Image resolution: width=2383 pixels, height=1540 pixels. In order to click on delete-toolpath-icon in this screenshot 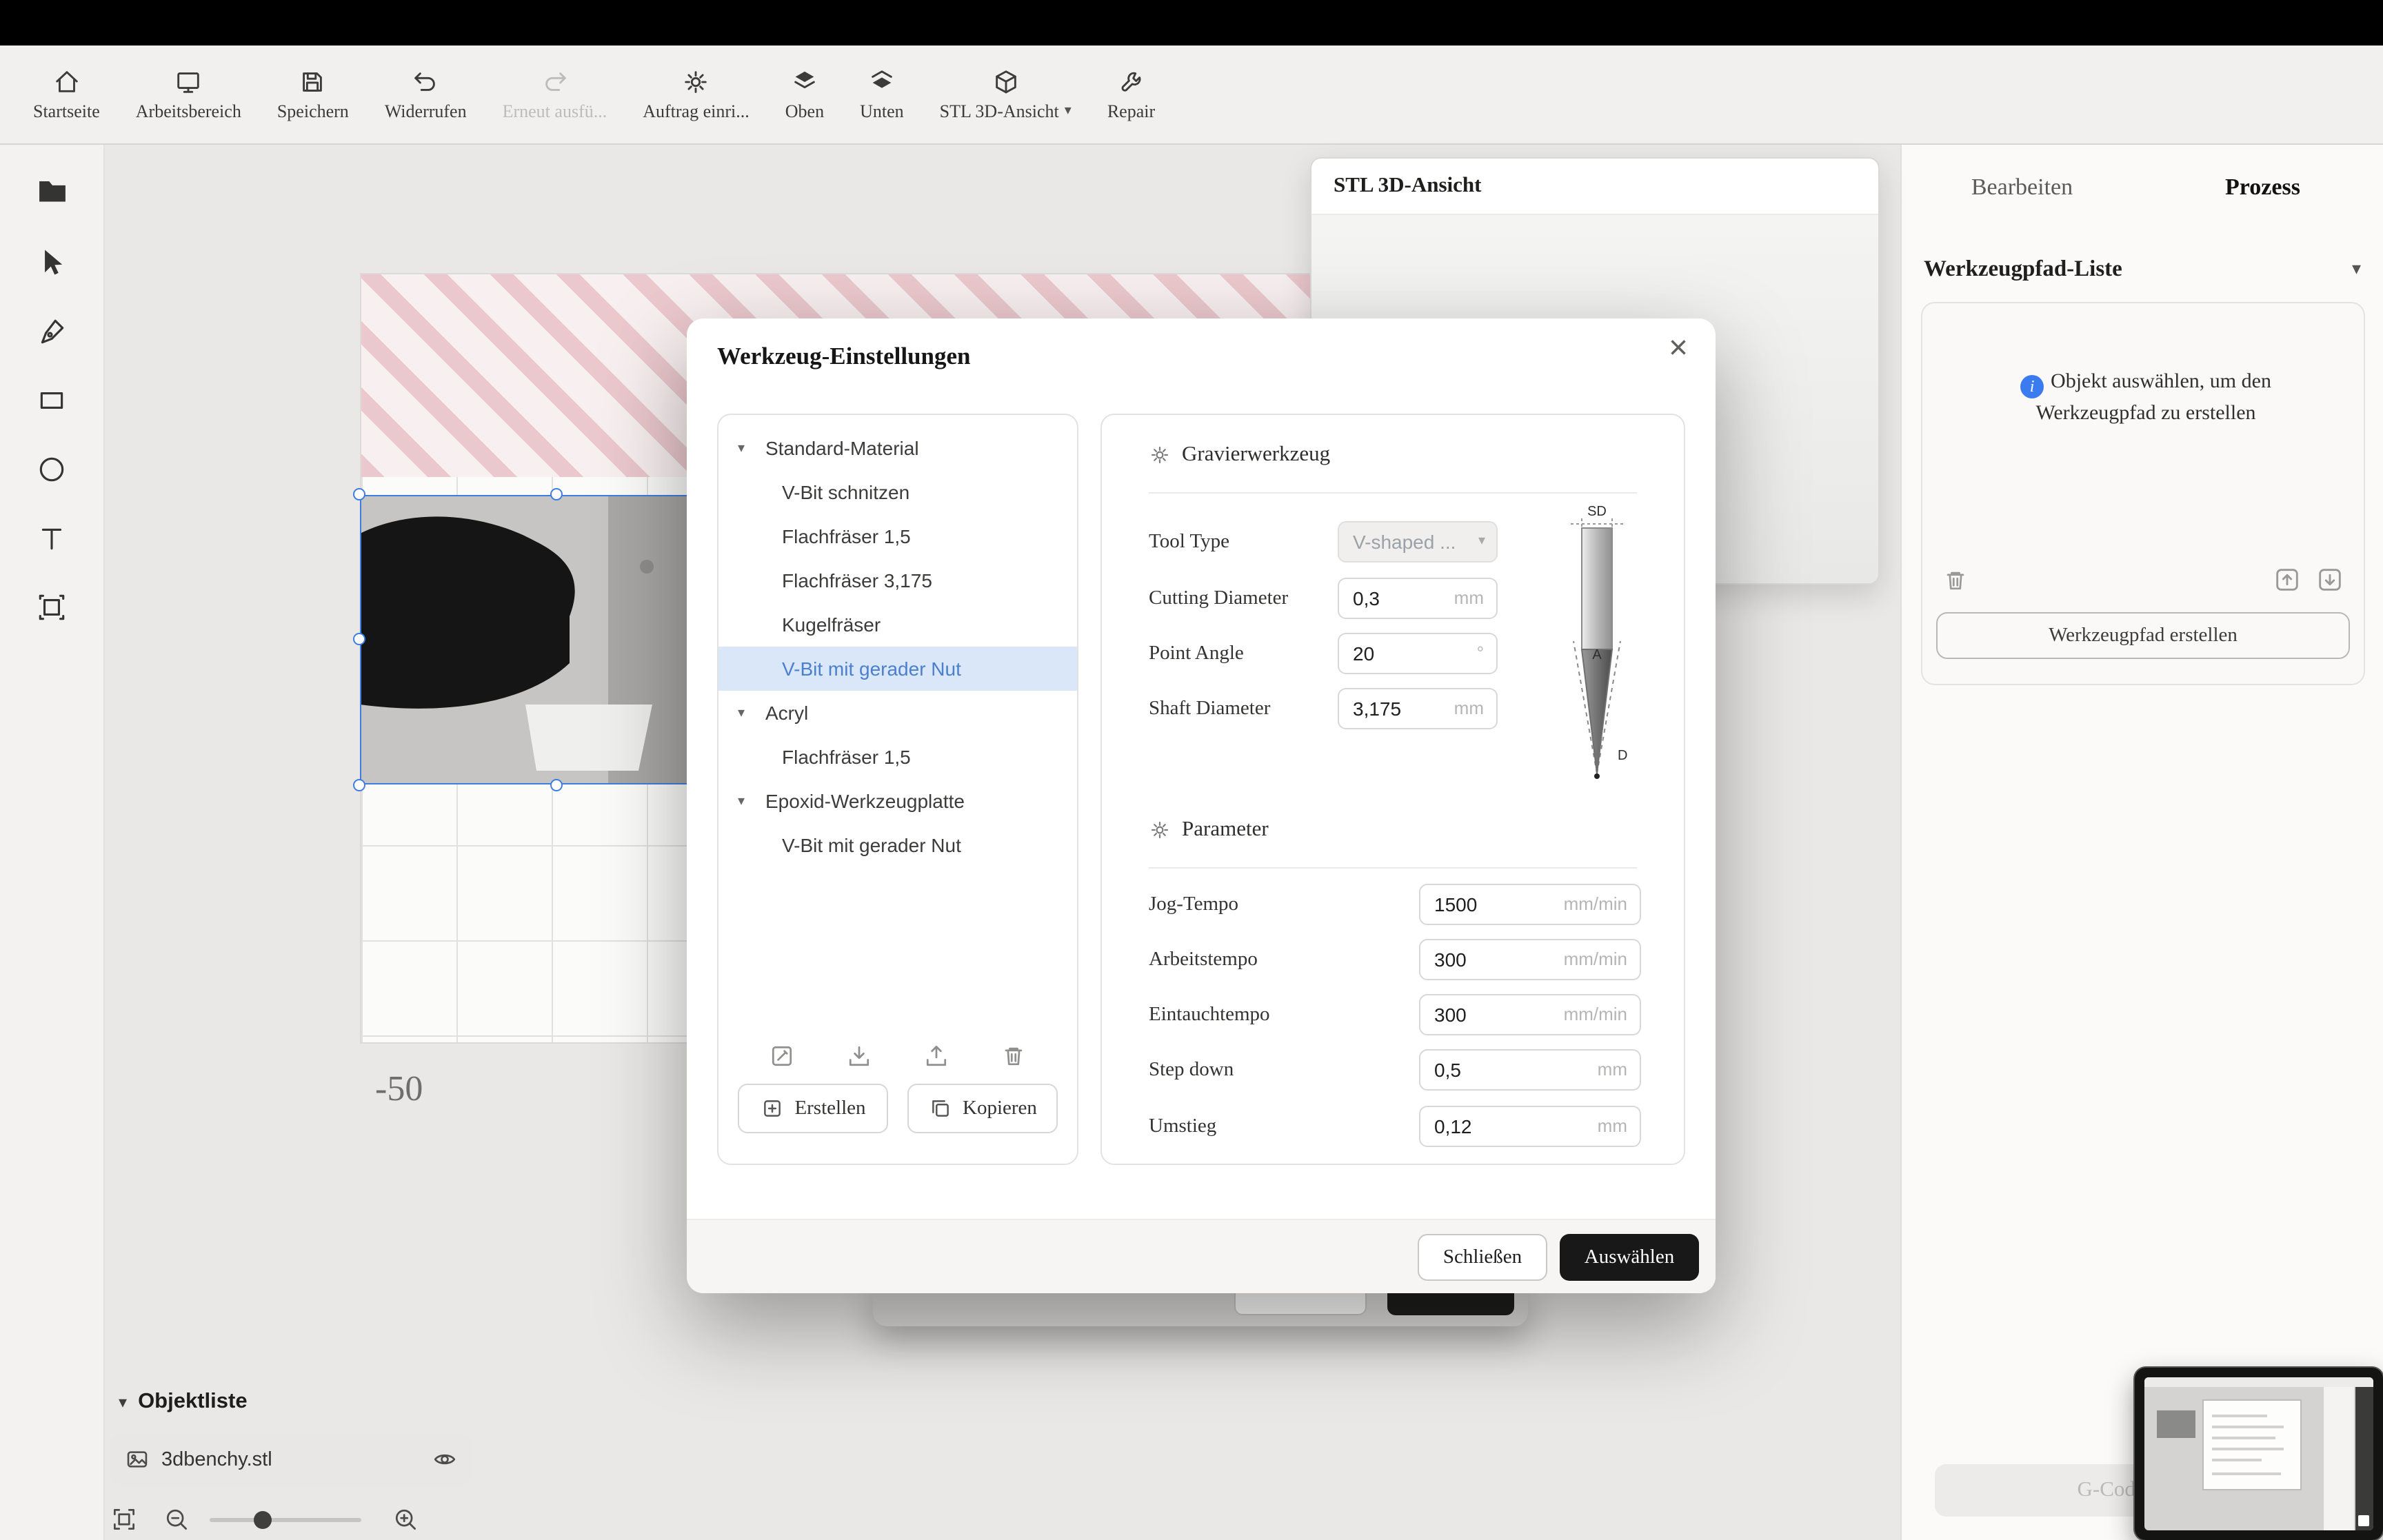, I will do `click(1955, 580)`.